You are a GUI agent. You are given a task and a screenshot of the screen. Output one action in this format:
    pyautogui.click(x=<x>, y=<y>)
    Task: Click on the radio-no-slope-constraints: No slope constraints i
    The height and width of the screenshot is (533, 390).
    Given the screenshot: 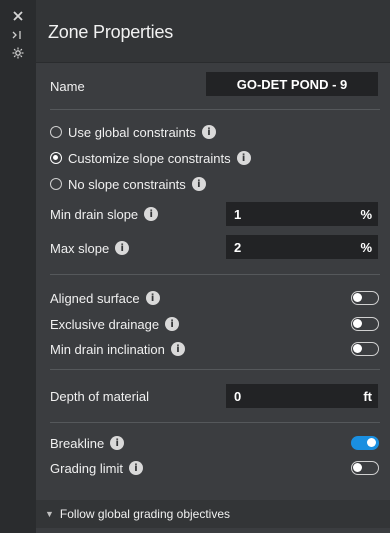 What is the action you would take?
    pyautogui.click(x=128, y=184)
    